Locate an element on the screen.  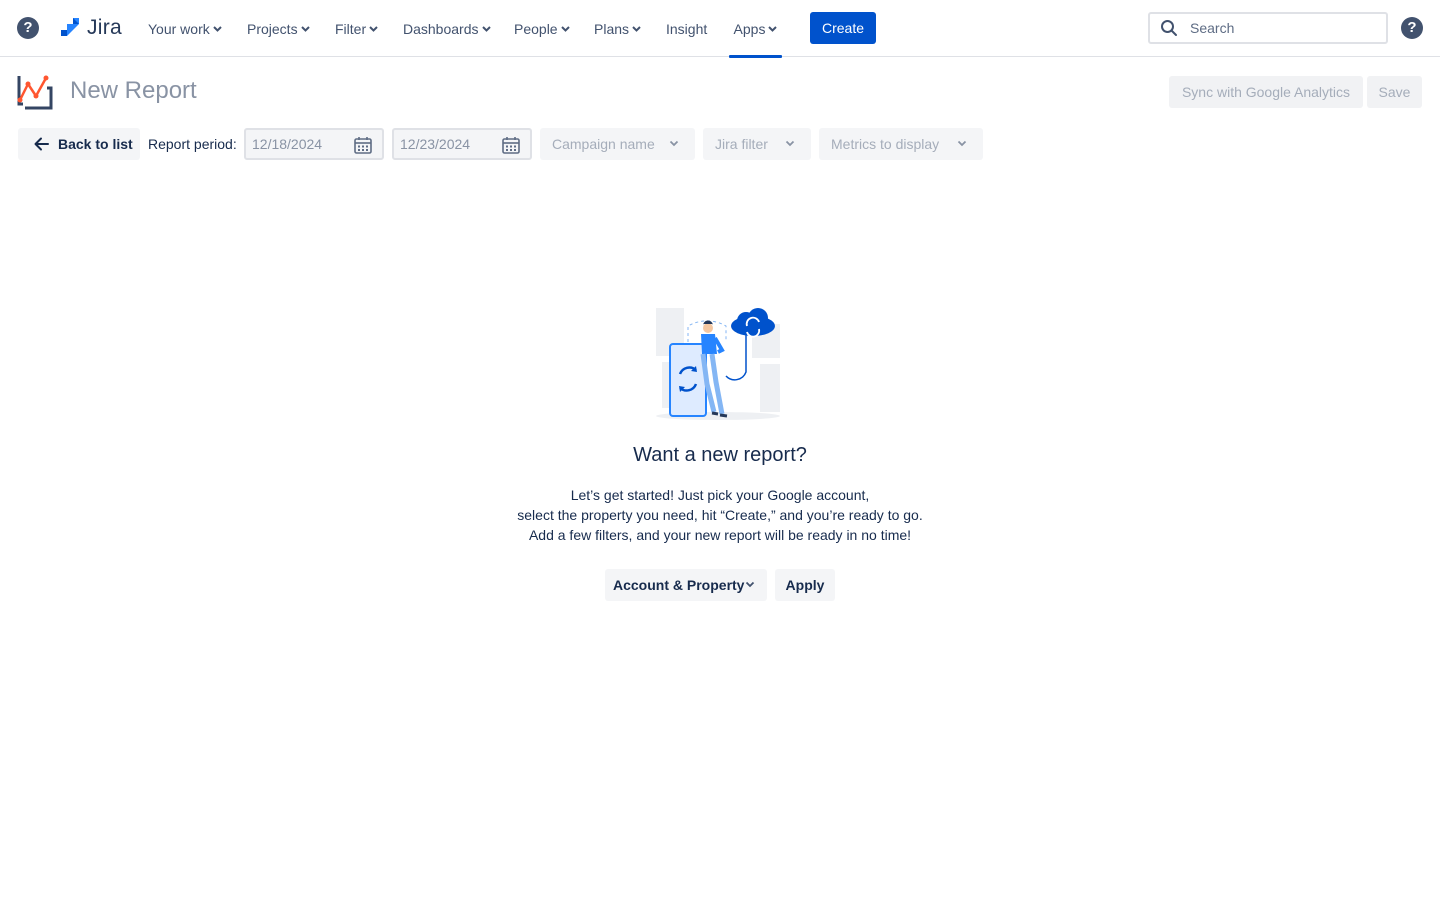
nav-apps-label: Apps is located at coordinates (749, 28).